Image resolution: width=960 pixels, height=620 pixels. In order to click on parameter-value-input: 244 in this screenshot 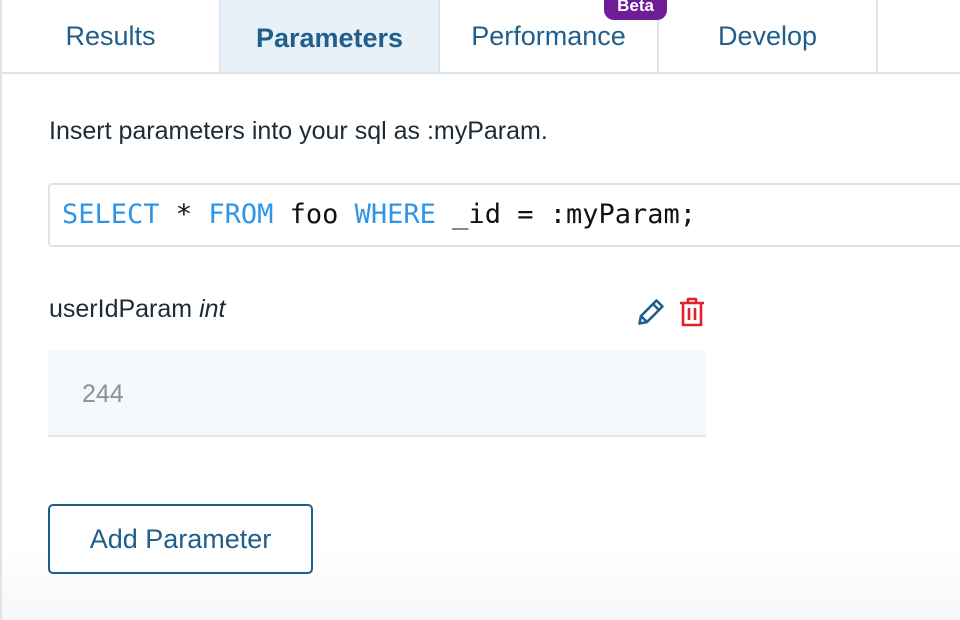, I will do `click(377, 394)`.